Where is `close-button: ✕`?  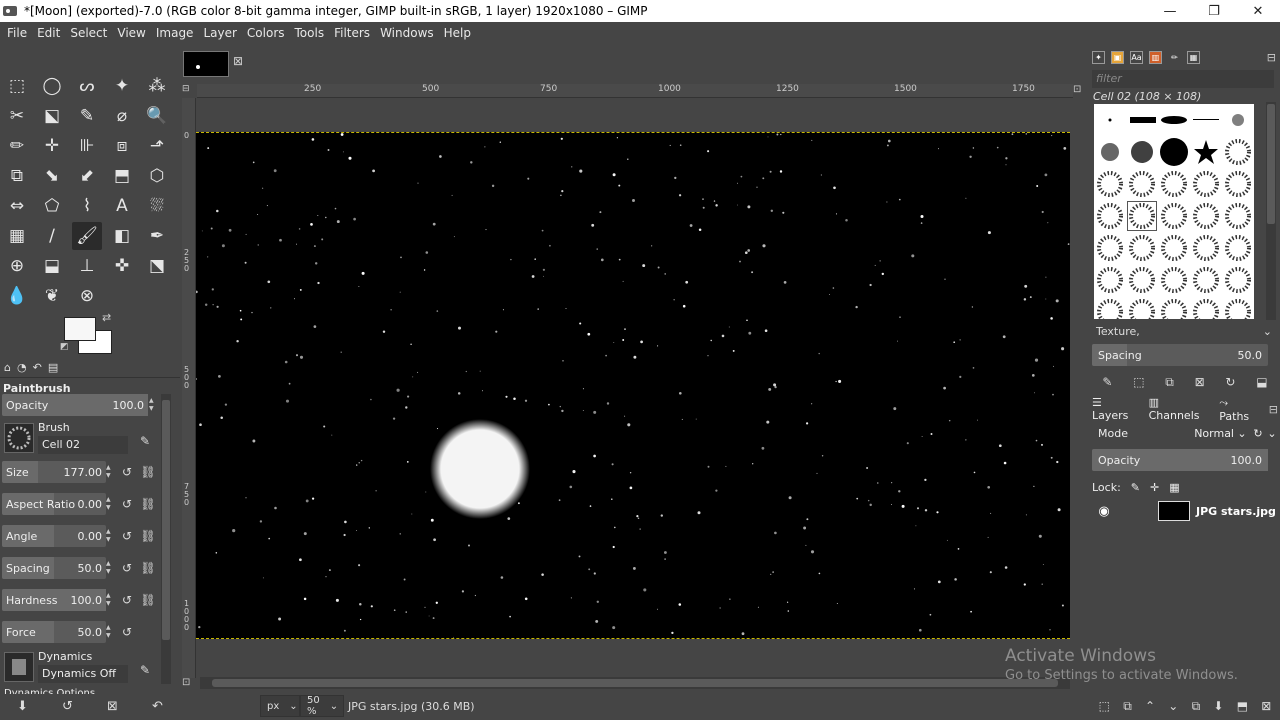 close-button: ✕ is located at coordinates (1258, 11).